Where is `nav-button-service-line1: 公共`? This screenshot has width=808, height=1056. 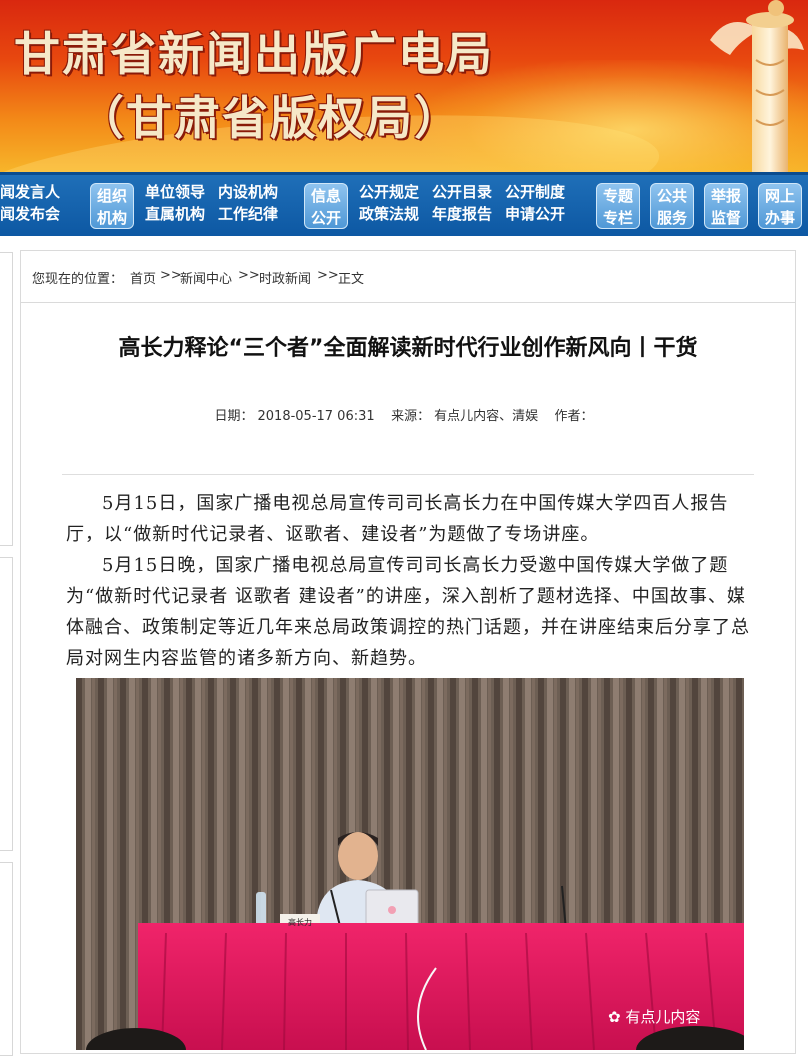 nav-button-service-line1: 公共 is located at coordinates (671, 196).